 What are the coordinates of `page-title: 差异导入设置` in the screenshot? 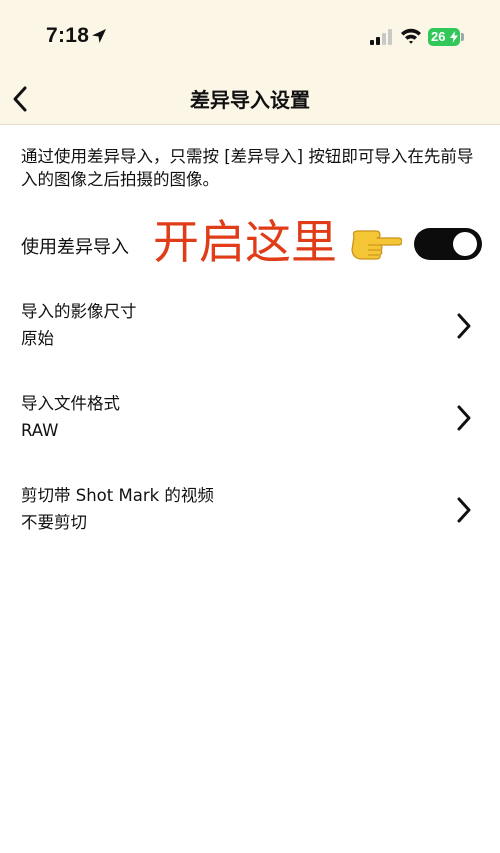 It's located at (250, 100).